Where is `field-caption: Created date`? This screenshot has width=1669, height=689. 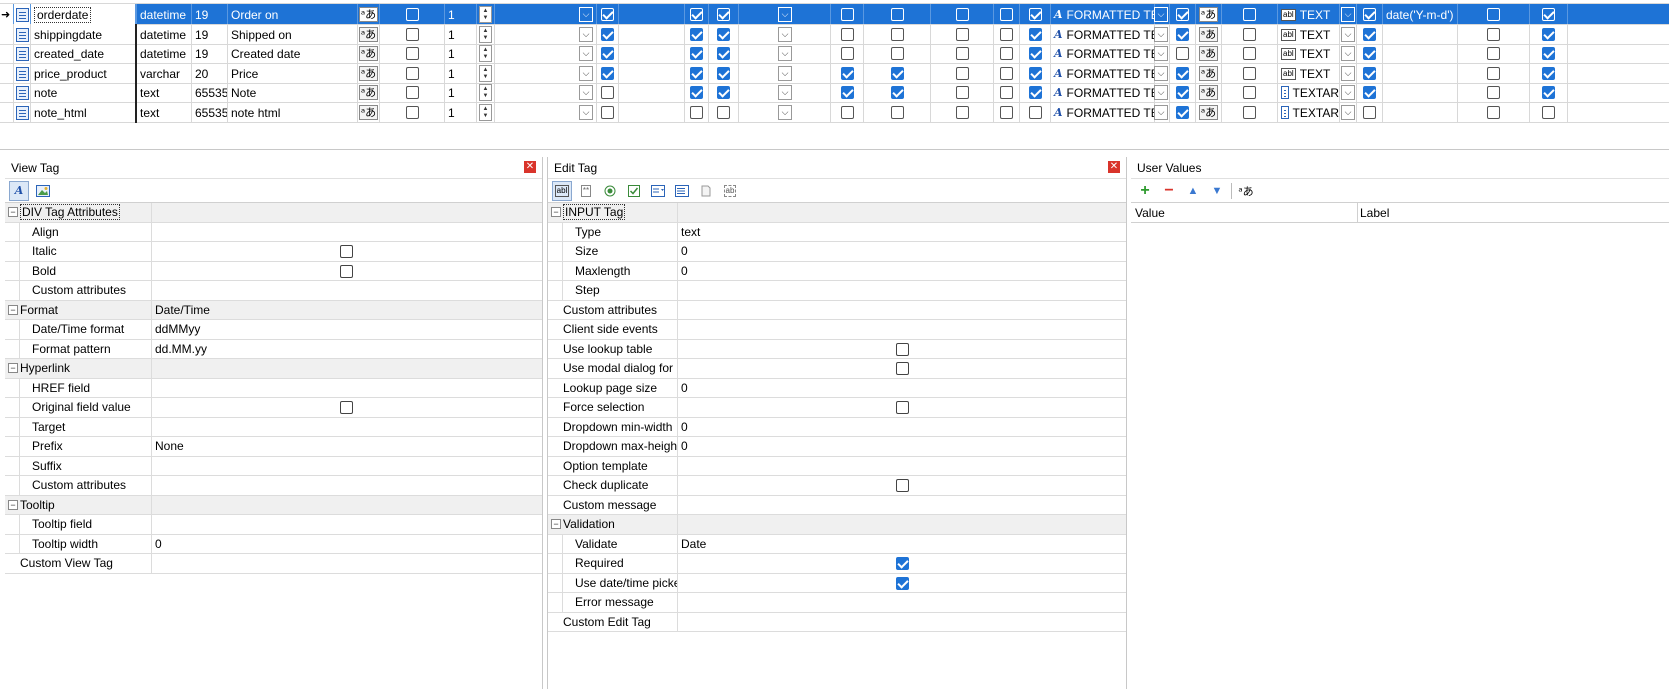
field-caption: Created date is located at coordinates (293, 53).